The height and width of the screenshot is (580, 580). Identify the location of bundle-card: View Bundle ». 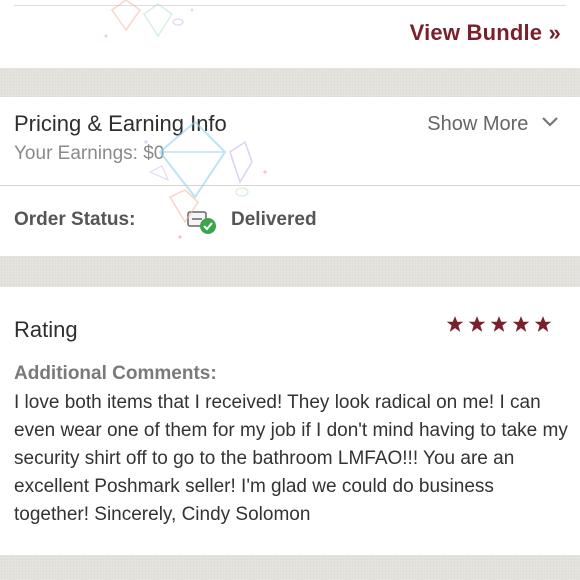
(290, 34).